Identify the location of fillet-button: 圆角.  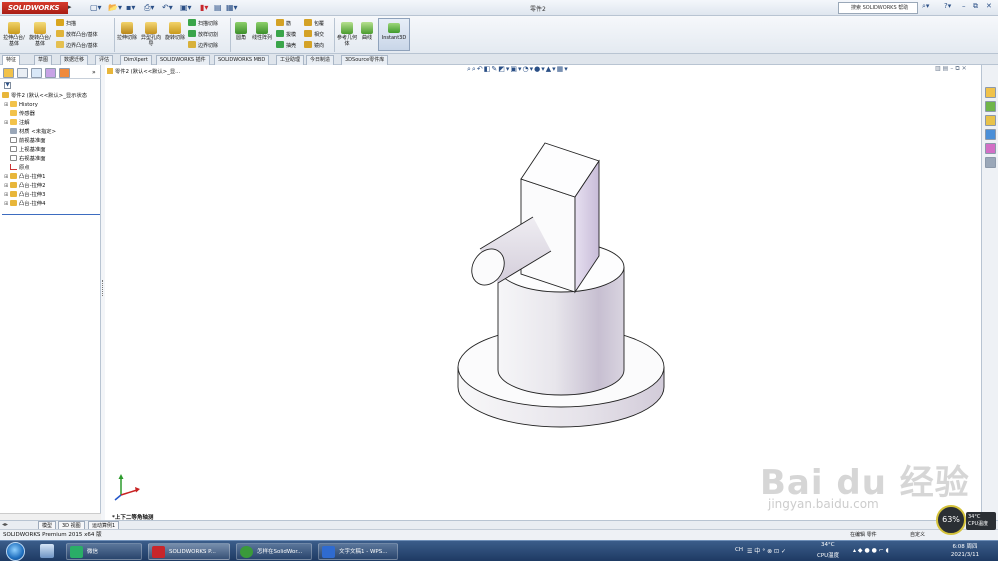
(241, 31).